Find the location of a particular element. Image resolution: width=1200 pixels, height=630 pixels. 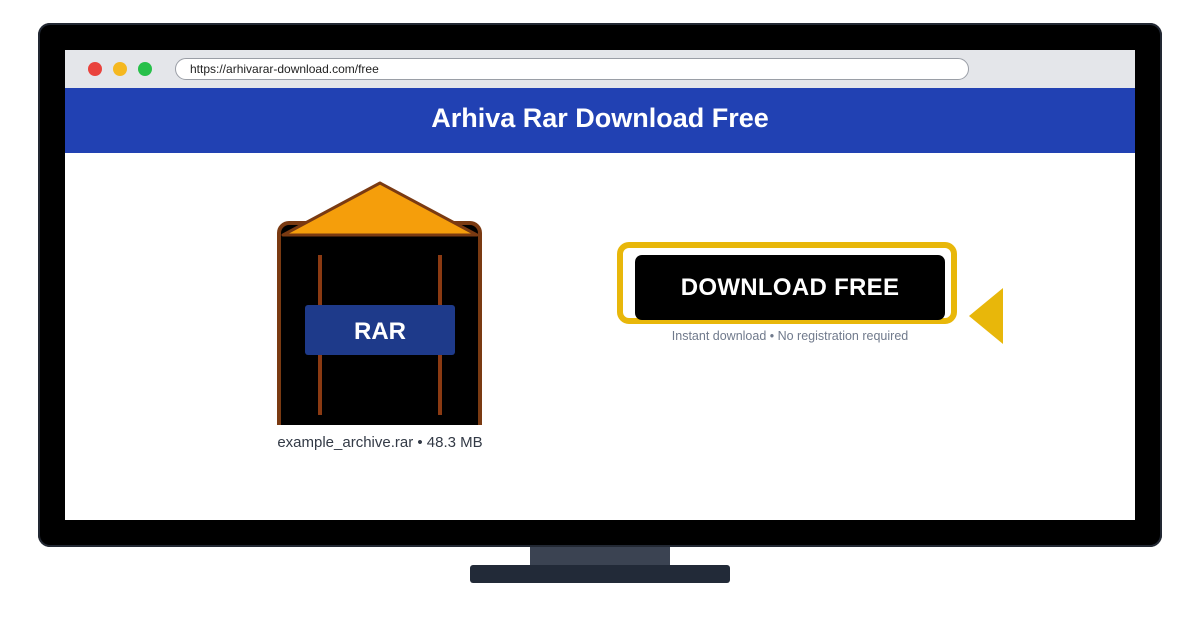

pointer-arrow-icon is located at coordinates (986, 316).